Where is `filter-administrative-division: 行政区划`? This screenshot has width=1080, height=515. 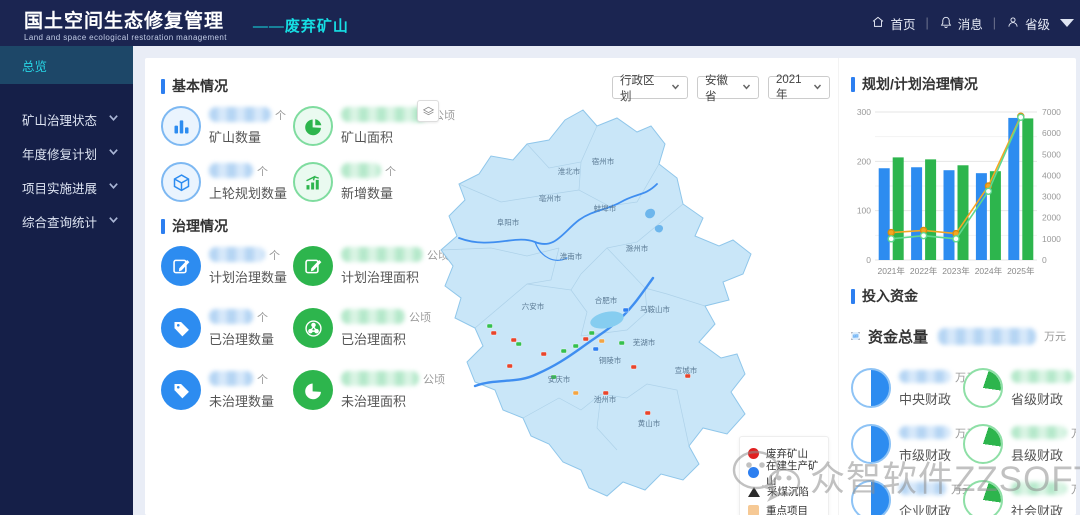
filter-administrative-division: 行政区划 is located at coordinates (650, 89).